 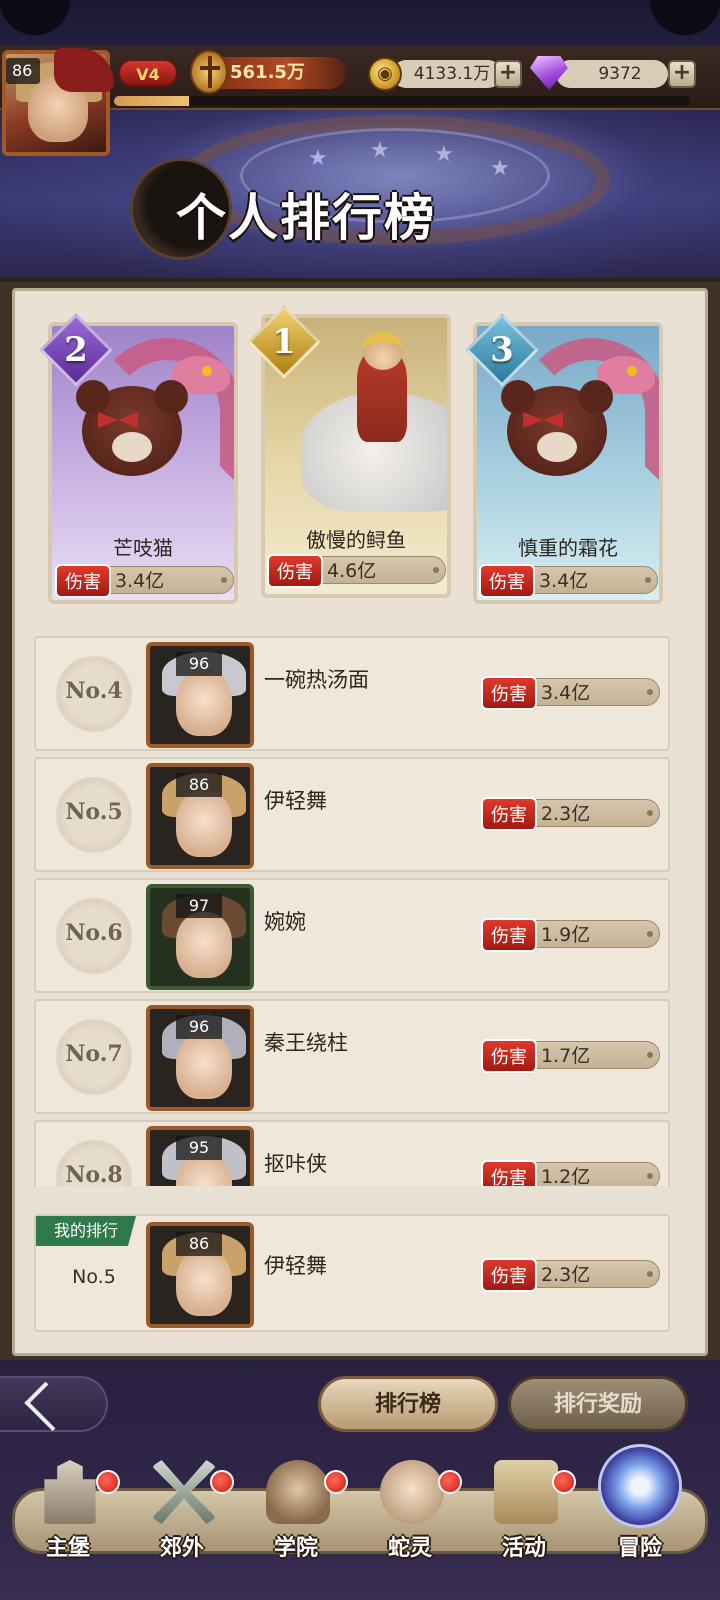 I want to click on damage-pill: 伤害 3.4亿, so click(x=570, y=693).